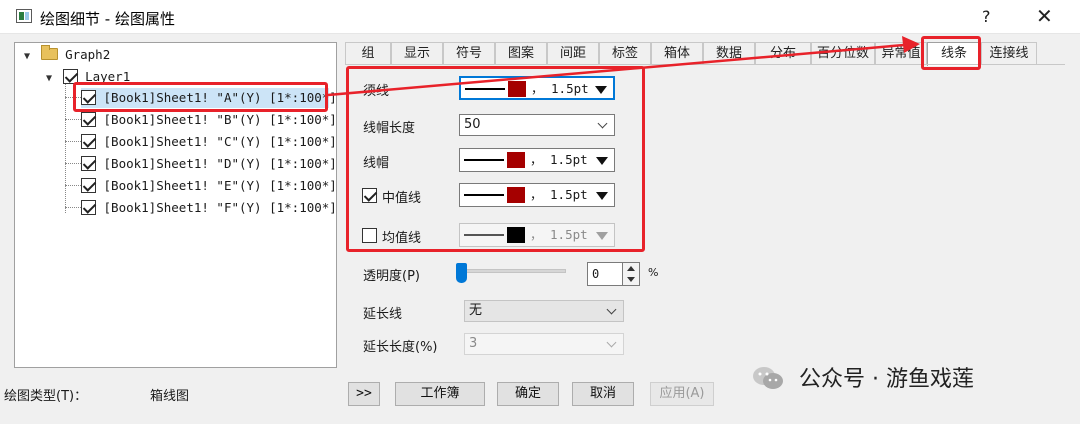  I want to click on arrow-shaft, so click(616, 70).